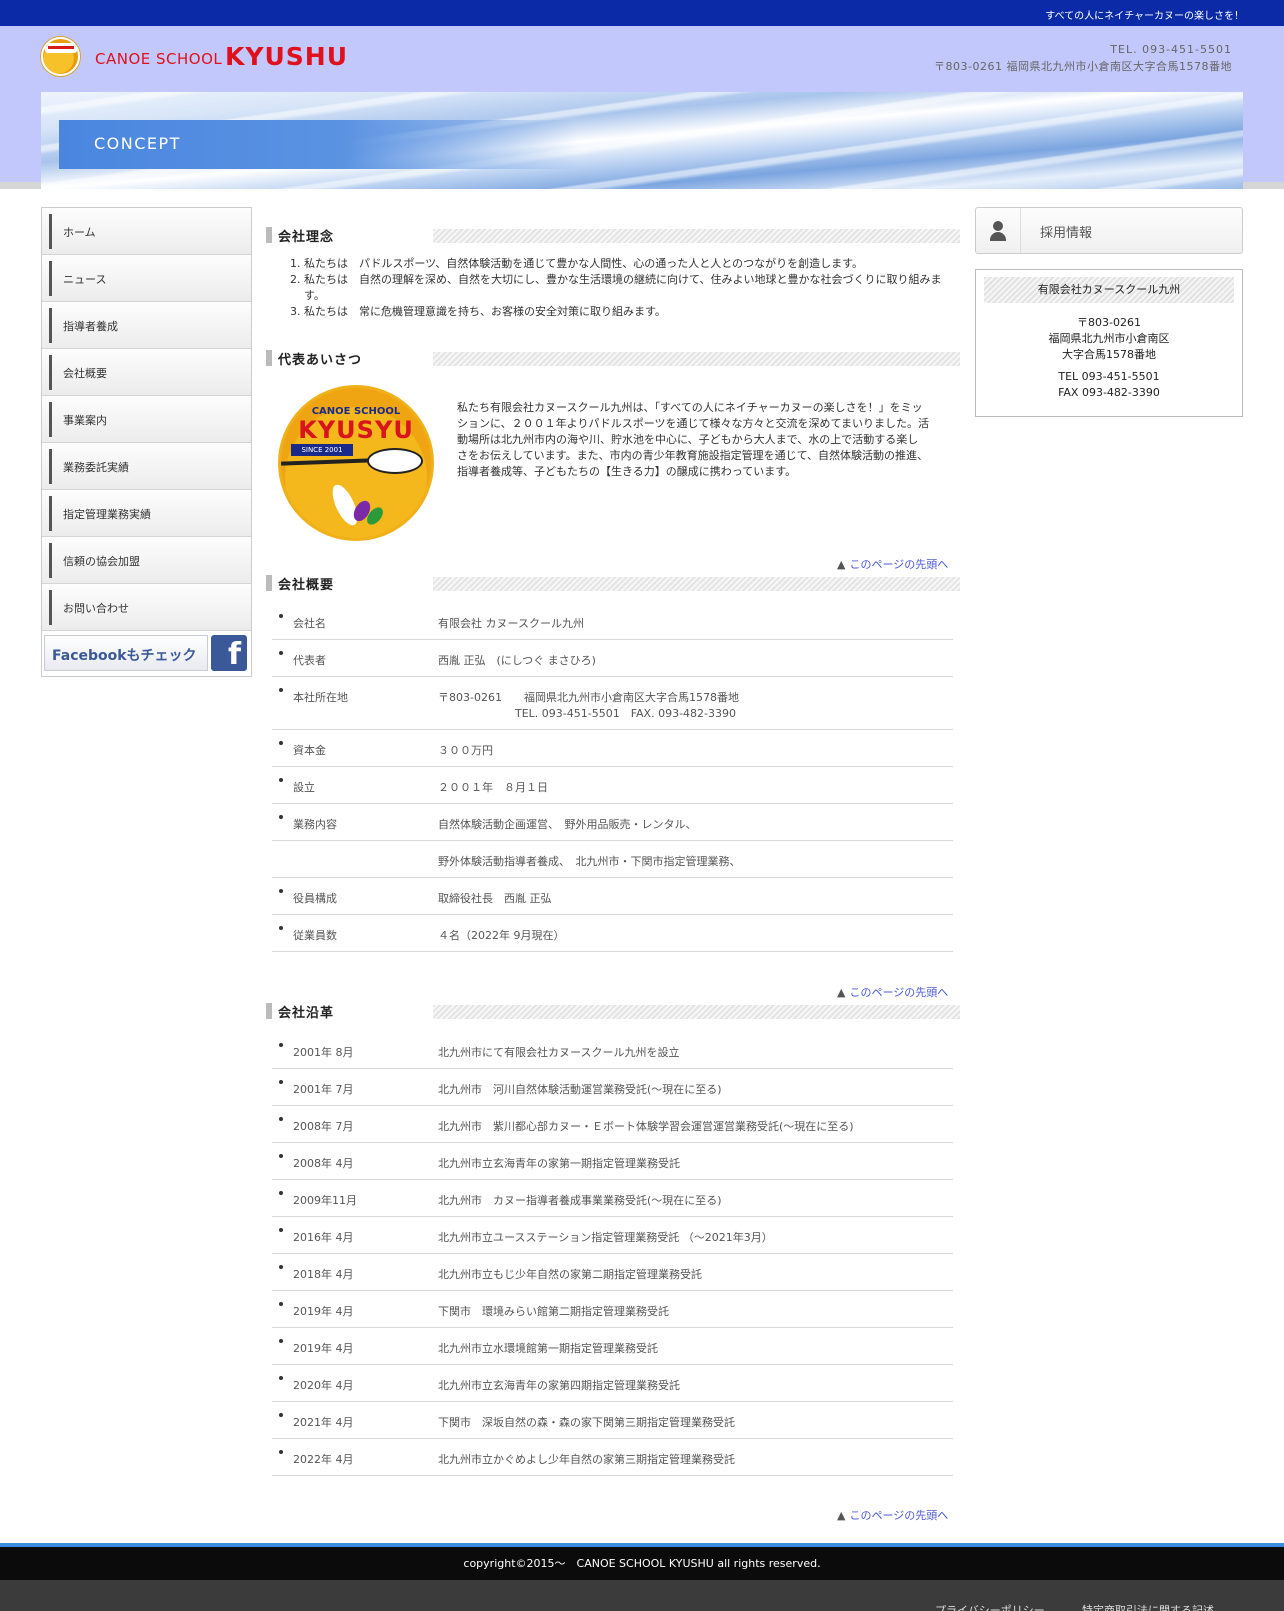  Describe the element at coordinates (60, 56) in the screenshot. I see `logo-icon` at that location.